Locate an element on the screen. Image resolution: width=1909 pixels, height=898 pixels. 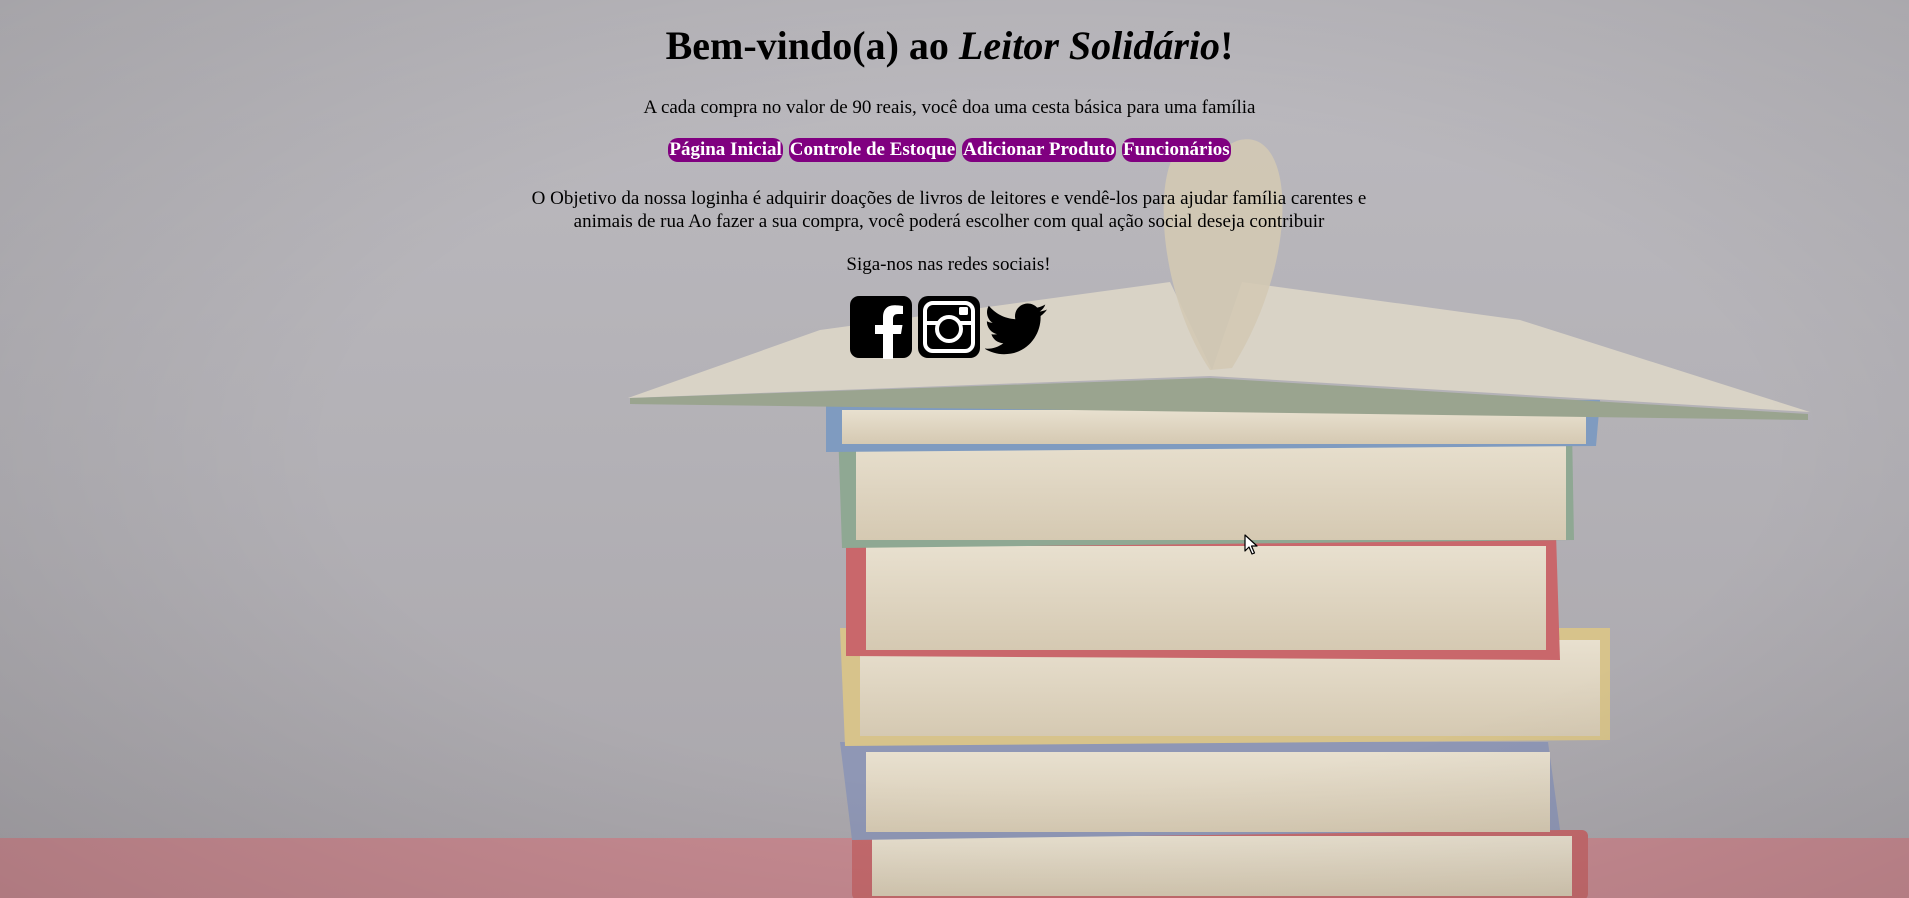
brand-name: Leitor Solidário is located at coordinates (1089, 45).